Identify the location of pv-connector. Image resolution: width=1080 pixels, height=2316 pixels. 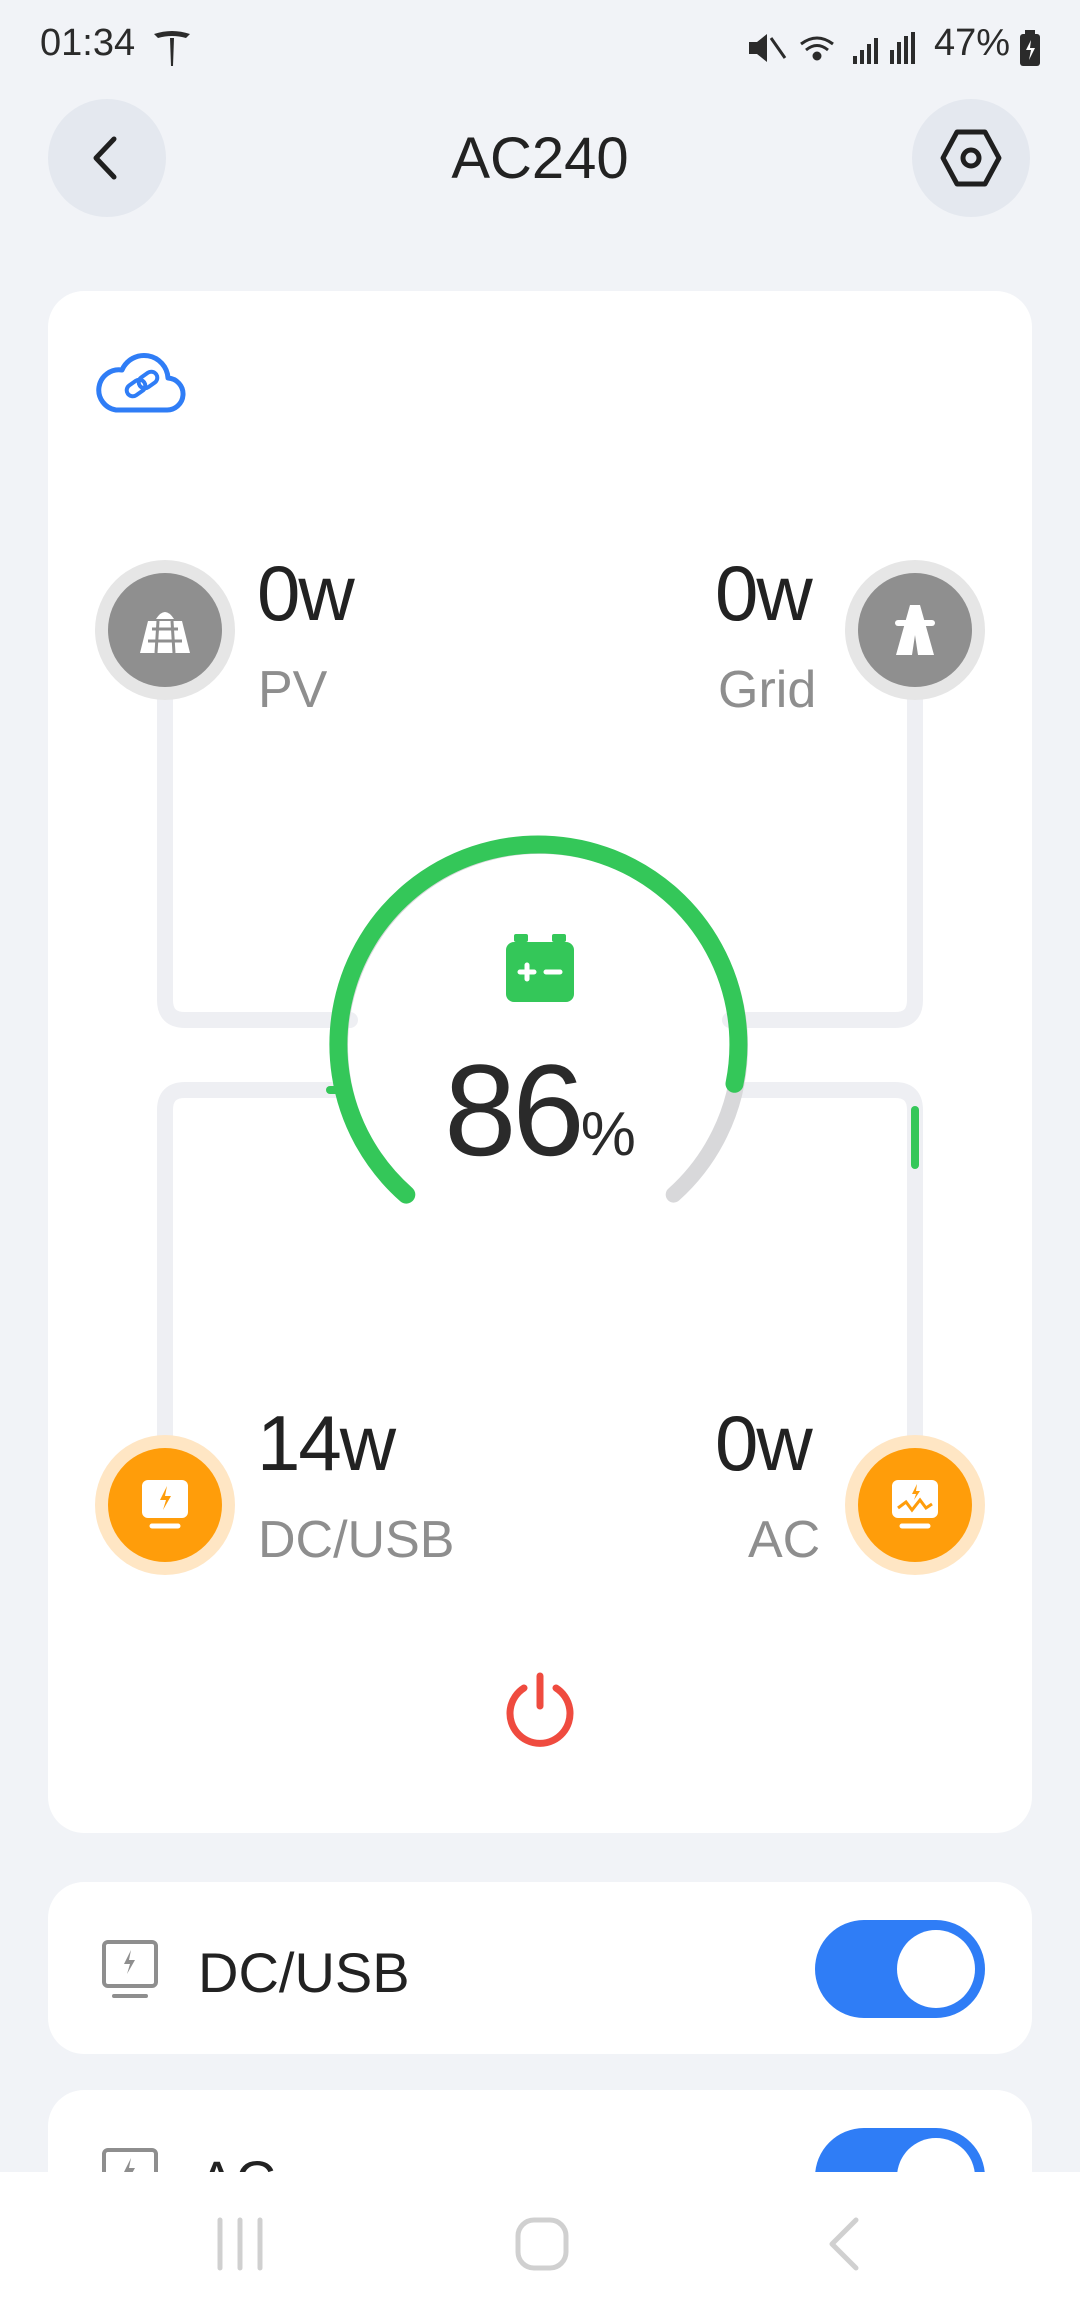
(257, 855).